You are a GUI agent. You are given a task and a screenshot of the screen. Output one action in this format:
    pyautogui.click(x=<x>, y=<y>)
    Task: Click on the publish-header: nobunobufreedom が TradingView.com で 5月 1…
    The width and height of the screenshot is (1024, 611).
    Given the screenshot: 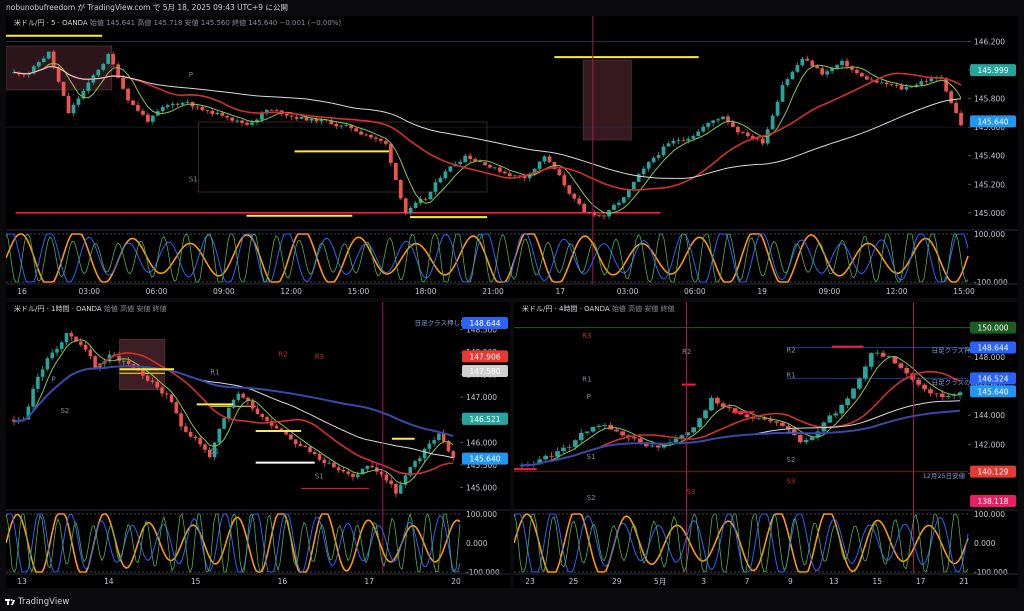 What is the action you would take?
    pyautogui.click(x=512, y=8)
    